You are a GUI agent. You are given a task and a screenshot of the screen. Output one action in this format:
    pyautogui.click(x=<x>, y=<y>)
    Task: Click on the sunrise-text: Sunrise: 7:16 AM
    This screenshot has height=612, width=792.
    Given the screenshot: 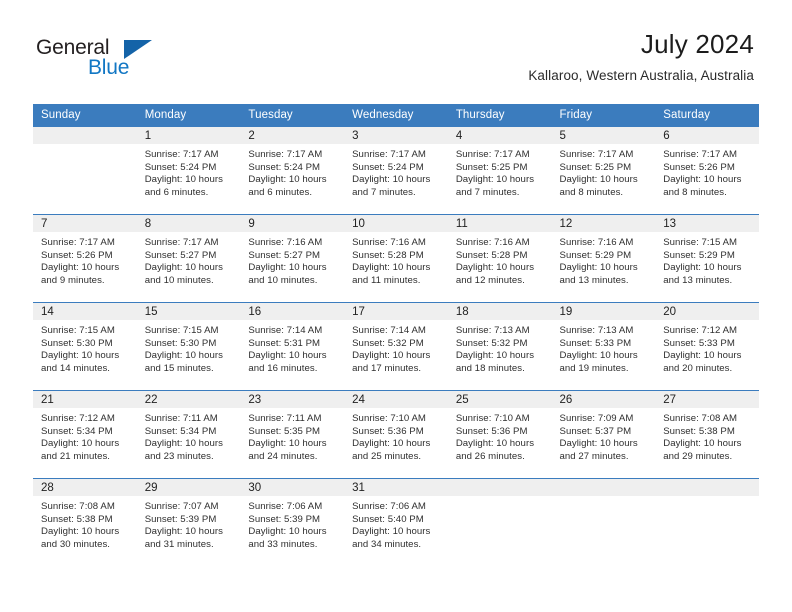 What is the action you would take?
    pyautogui.click(x=285, y=242)
    